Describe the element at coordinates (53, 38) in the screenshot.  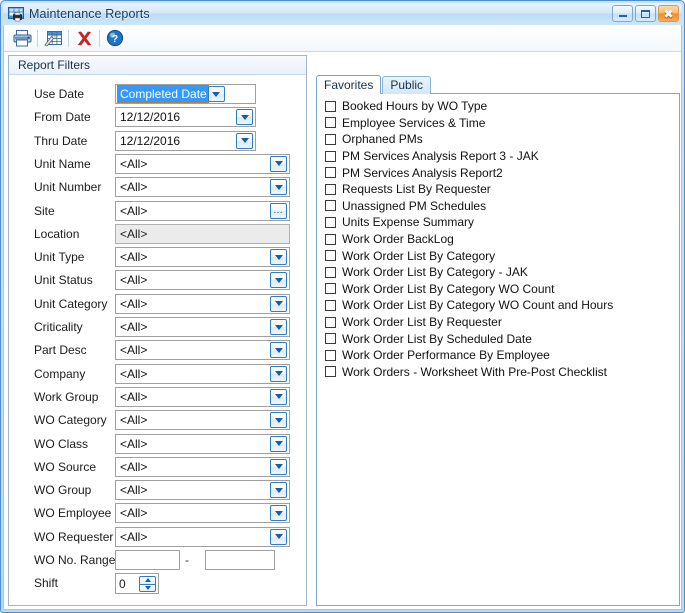
I see `preview-grid-button` at that location.